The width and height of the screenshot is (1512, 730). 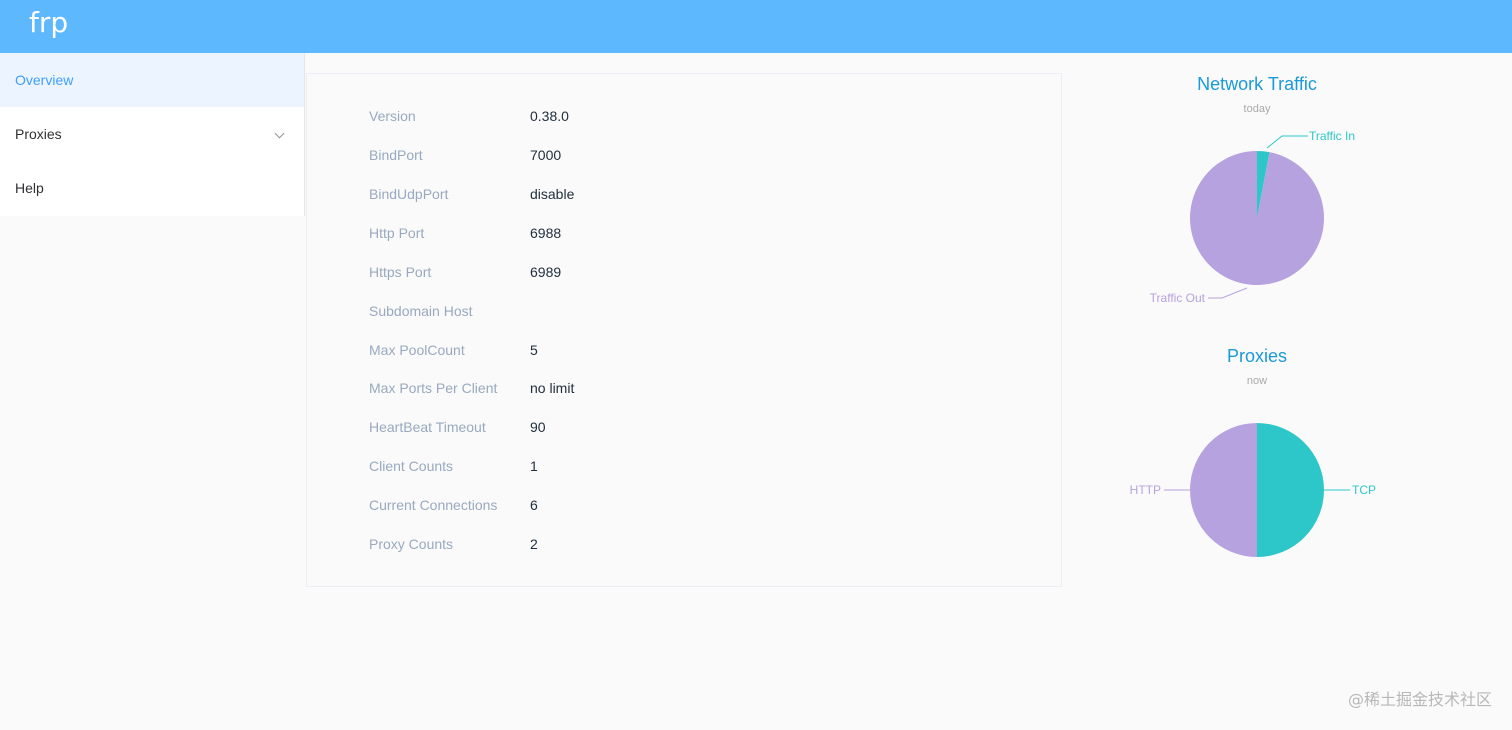 I want to click on info-row-current-connections: Current Connections 6, so click(x=669, y=507).